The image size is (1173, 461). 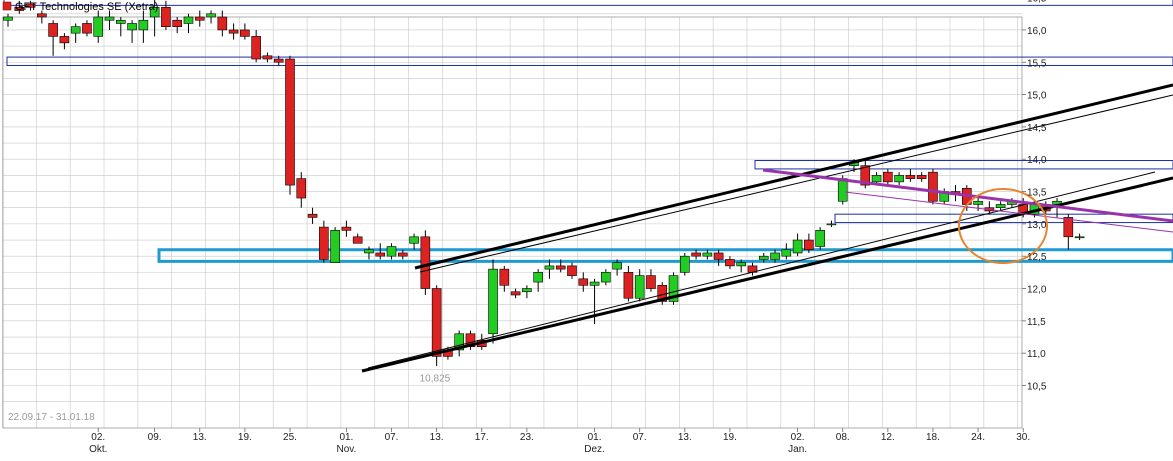 What do you see at coordinates (1037, 193) in the screenshot?
I see `y-tick-label: 13,5` at bounding box center [1037, 193].